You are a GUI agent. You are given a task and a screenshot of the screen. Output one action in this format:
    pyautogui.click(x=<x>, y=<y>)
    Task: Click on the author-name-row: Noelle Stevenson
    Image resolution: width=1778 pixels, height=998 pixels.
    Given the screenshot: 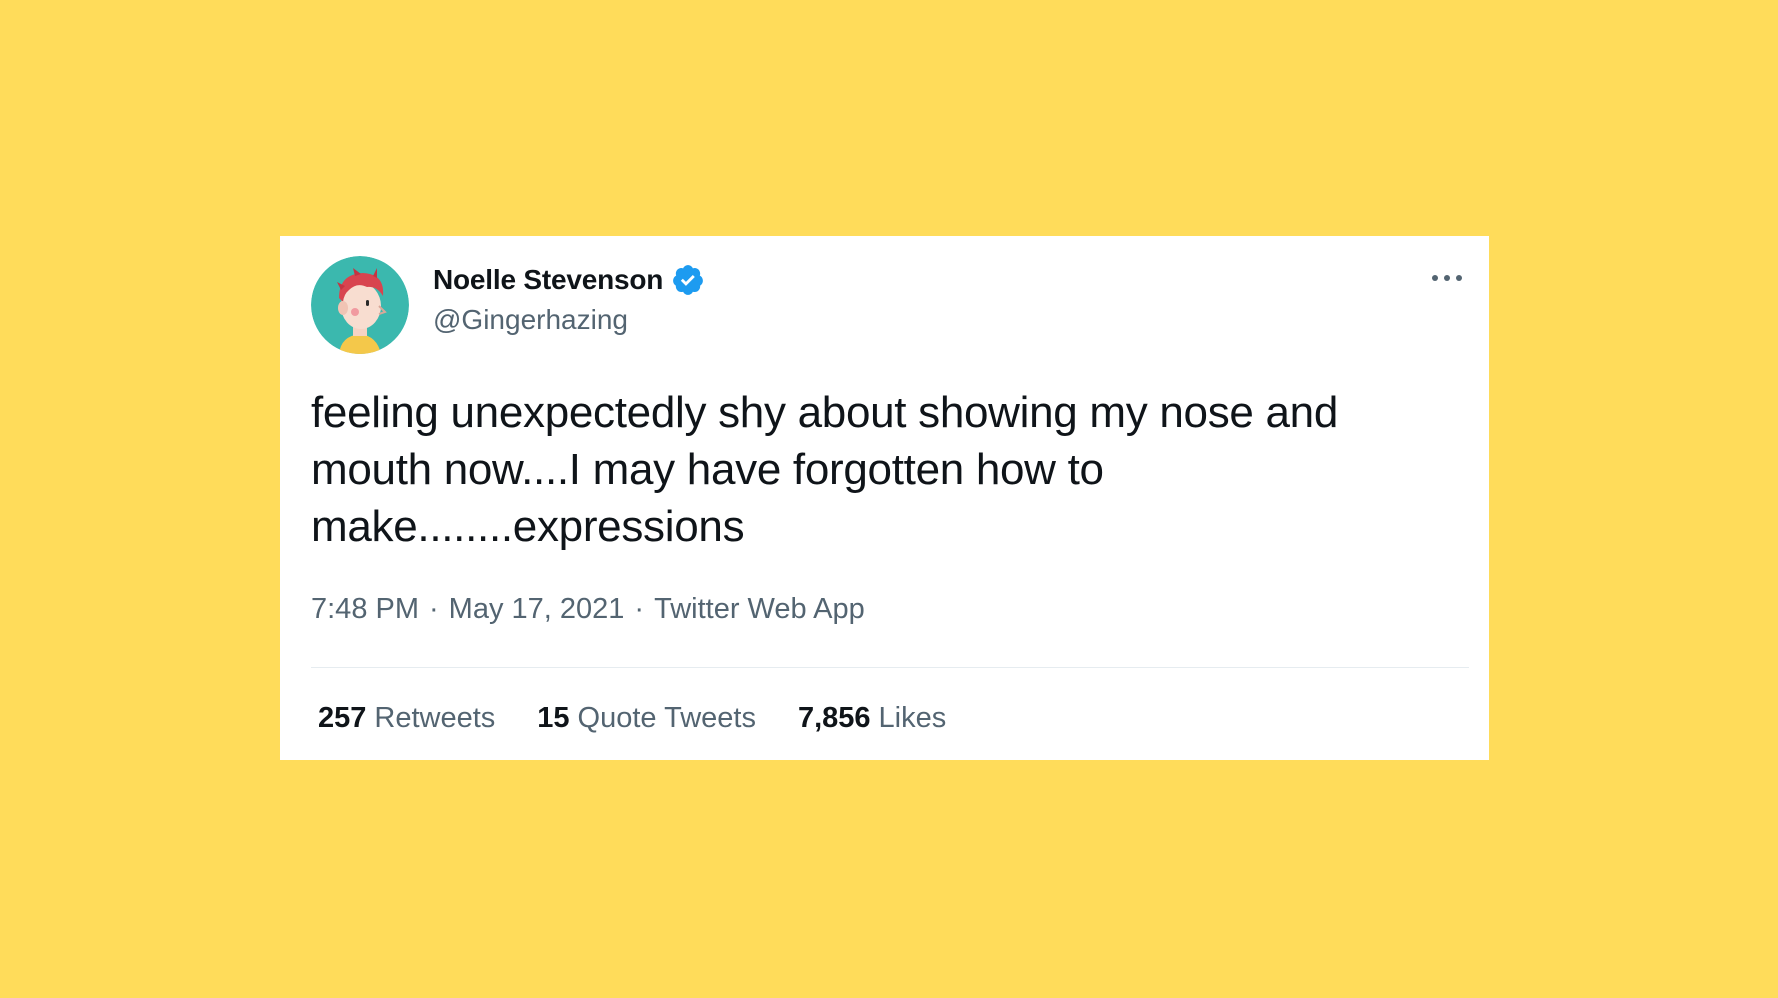 What is the action you would take?
    pyautogui.click(x=569, y=280)
    